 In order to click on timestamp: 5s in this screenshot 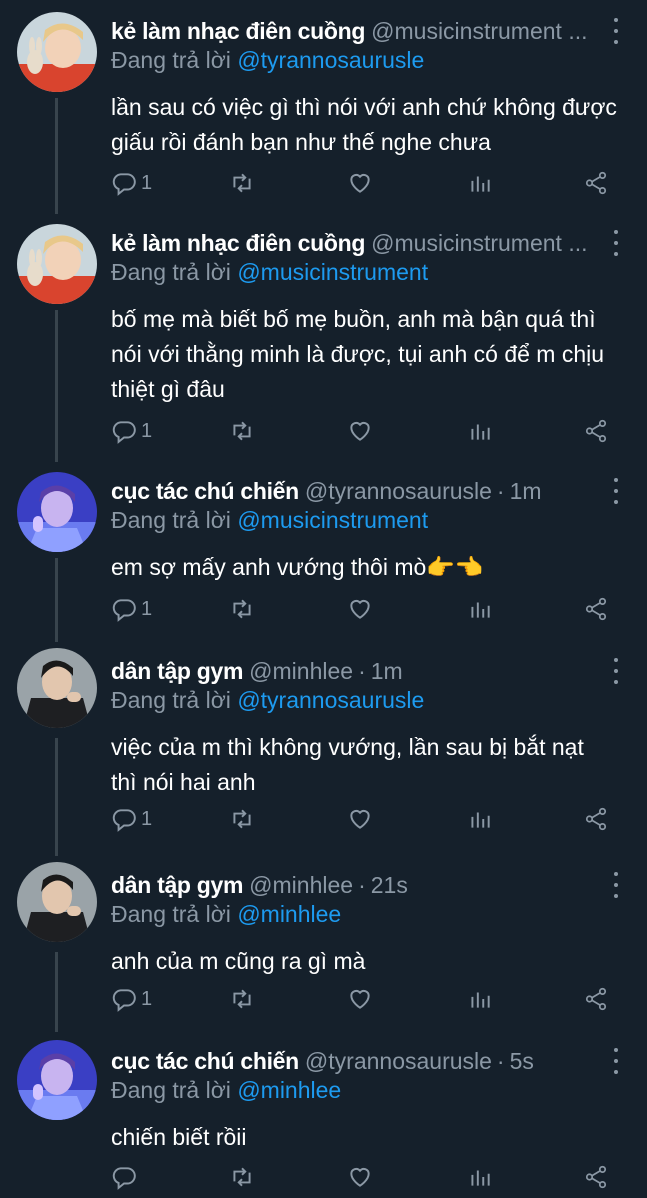, I will do `click(522, 1061)`.